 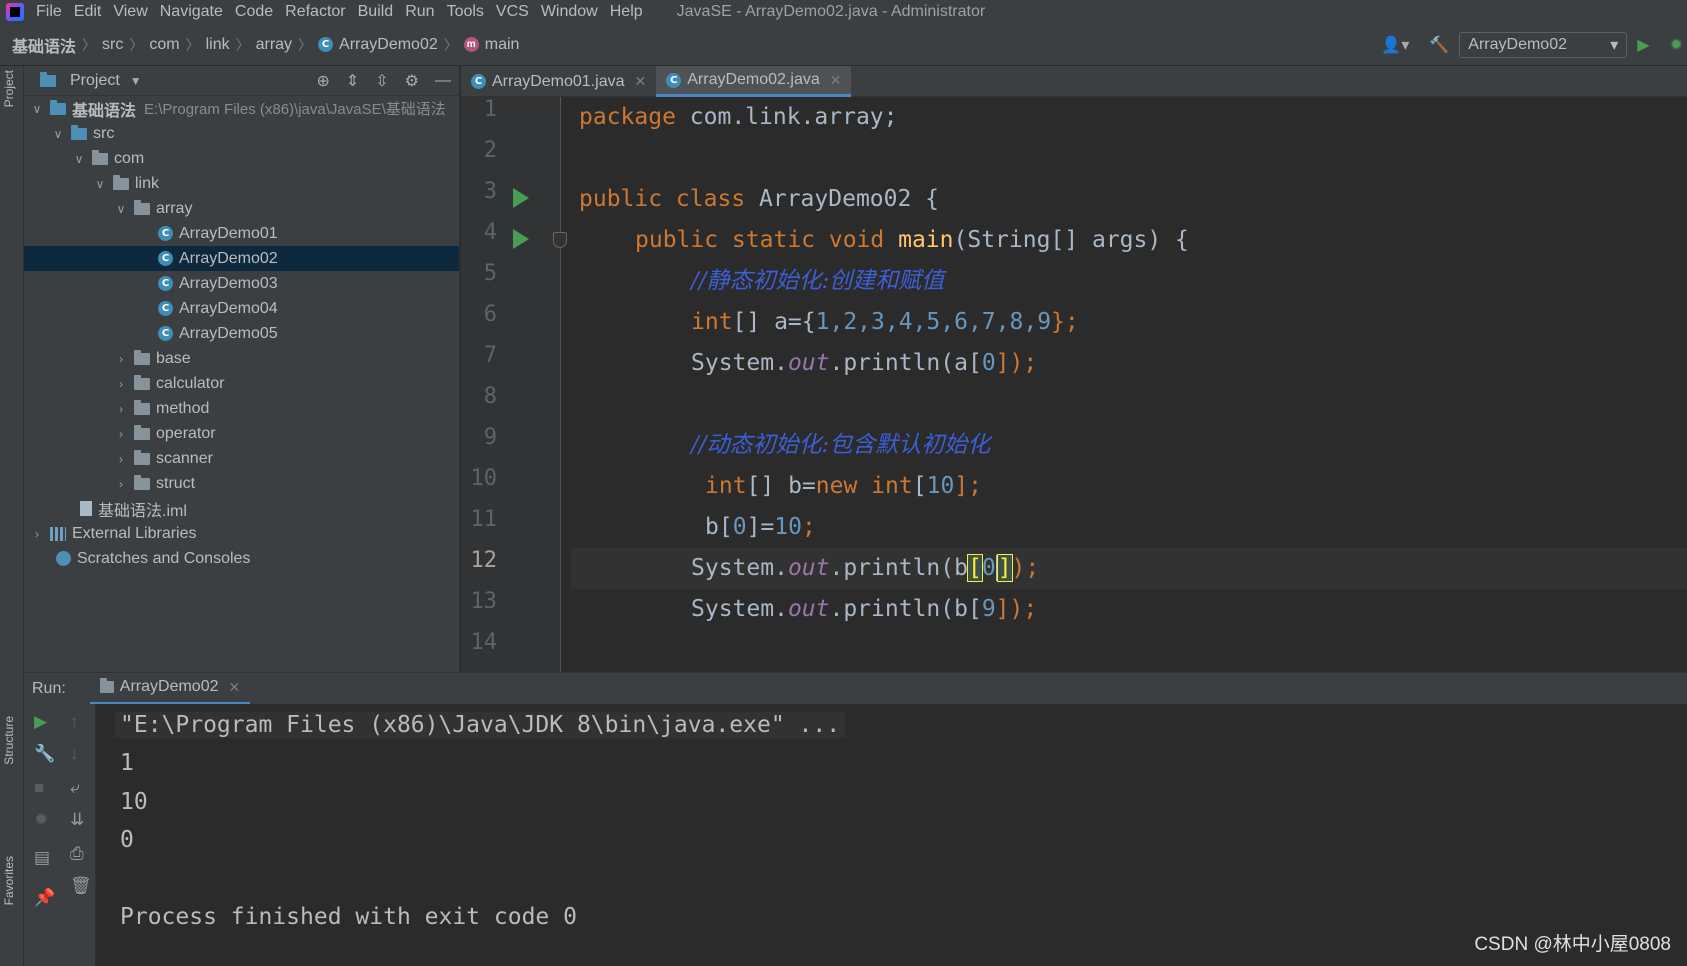 I want to click on menu-navigate: Navigate, so click(x=191, y=12).